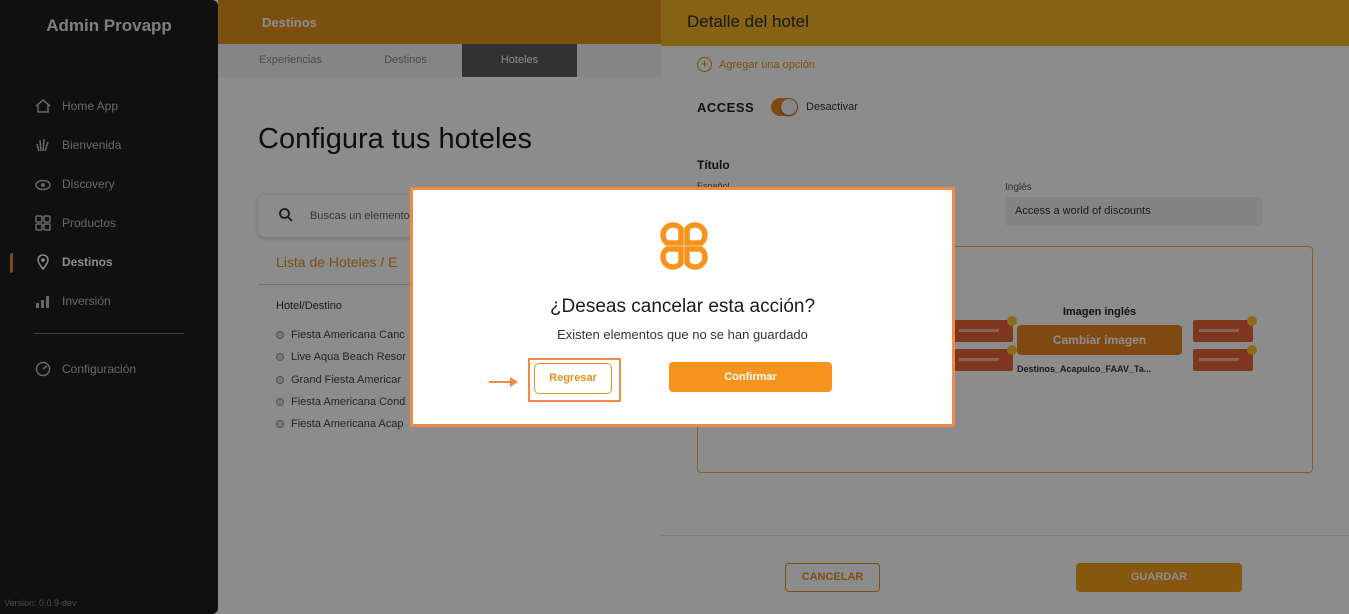 The image size is (1349, 614). Describe the element at coordinates (573, 378) in the screenshot. I see `back-button: Regresar` at that location.